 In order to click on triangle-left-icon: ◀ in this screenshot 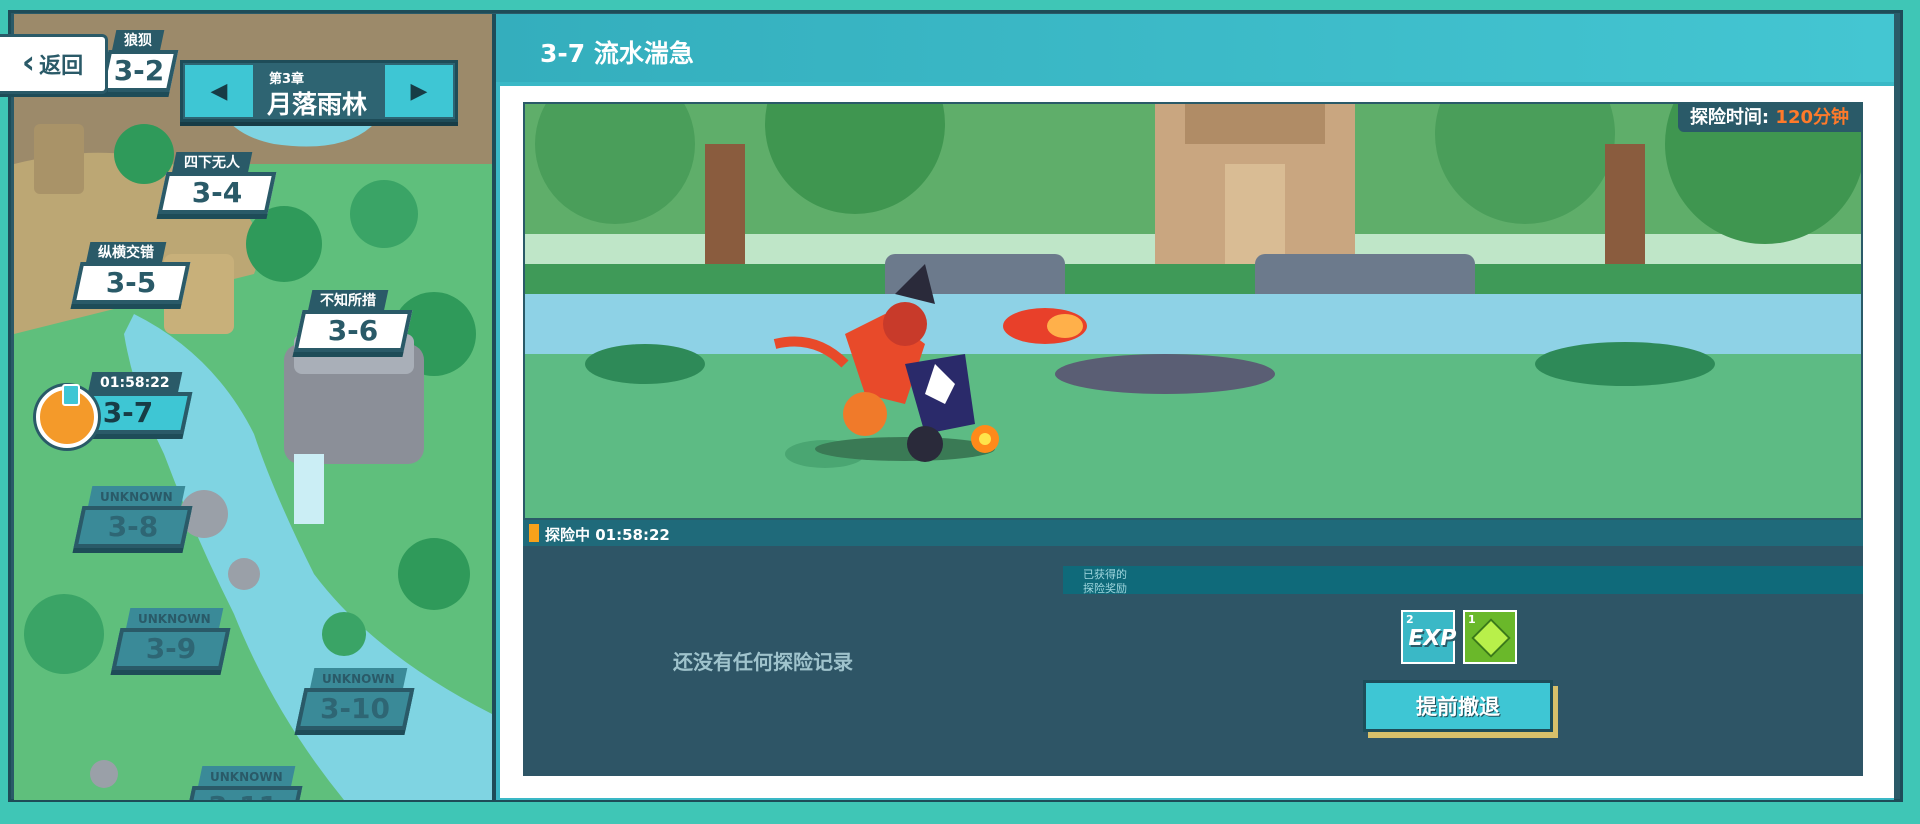, I will do `click(219, 91)`.